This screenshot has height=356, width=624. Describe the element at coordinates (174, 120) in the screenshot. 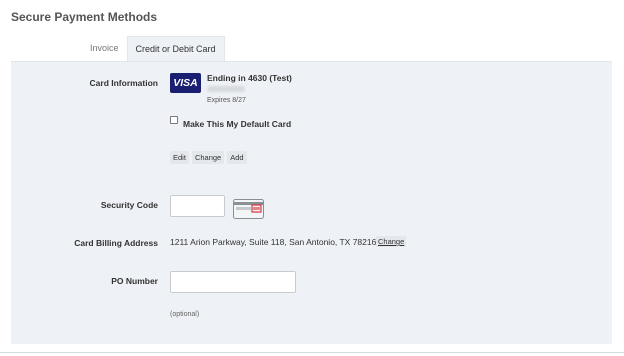

I see `default-card-checkbox` at that location.